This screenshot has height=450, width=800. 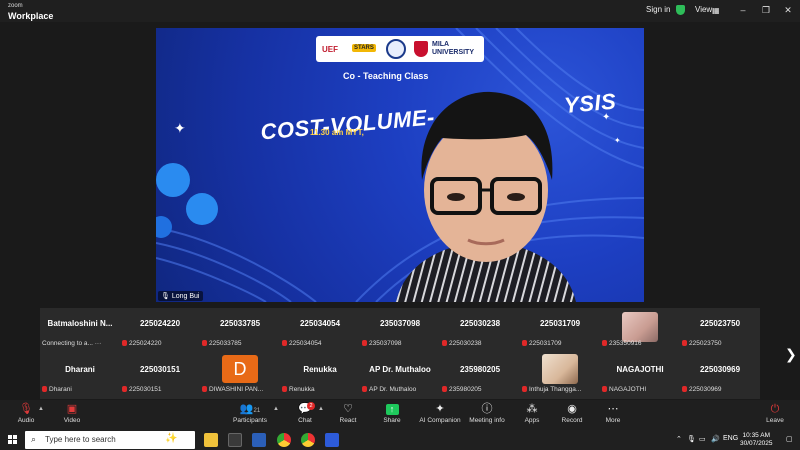 What do you see at coordinates (332, 440) in the screenshot?
I see `zoom-app-icon` at bounding box center [332, 440].